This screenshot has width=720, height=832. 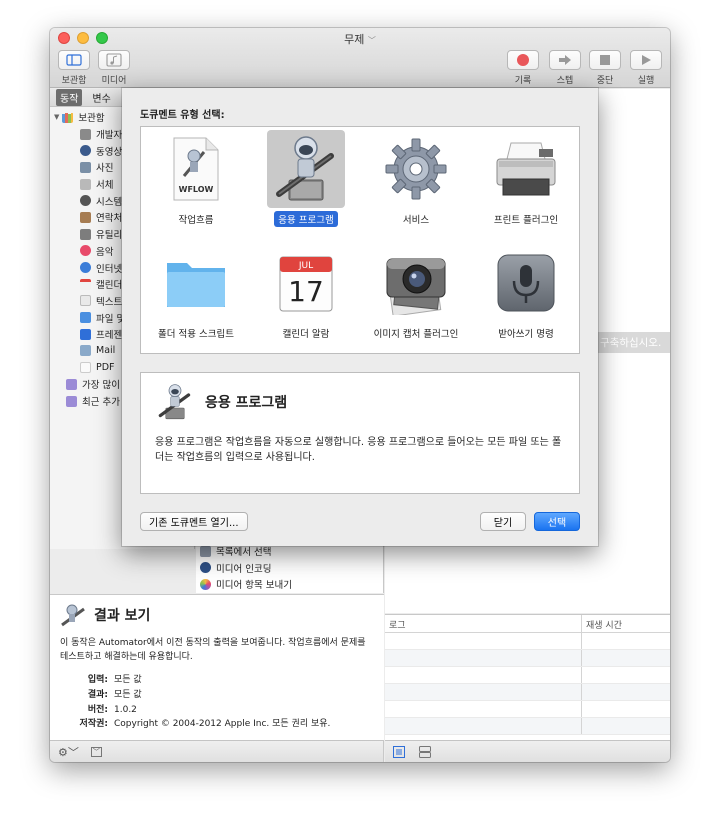 What do you see at coordinates (85, 134) in the screenshot?
I see `developer-icon` at bounding box center [85, 134].